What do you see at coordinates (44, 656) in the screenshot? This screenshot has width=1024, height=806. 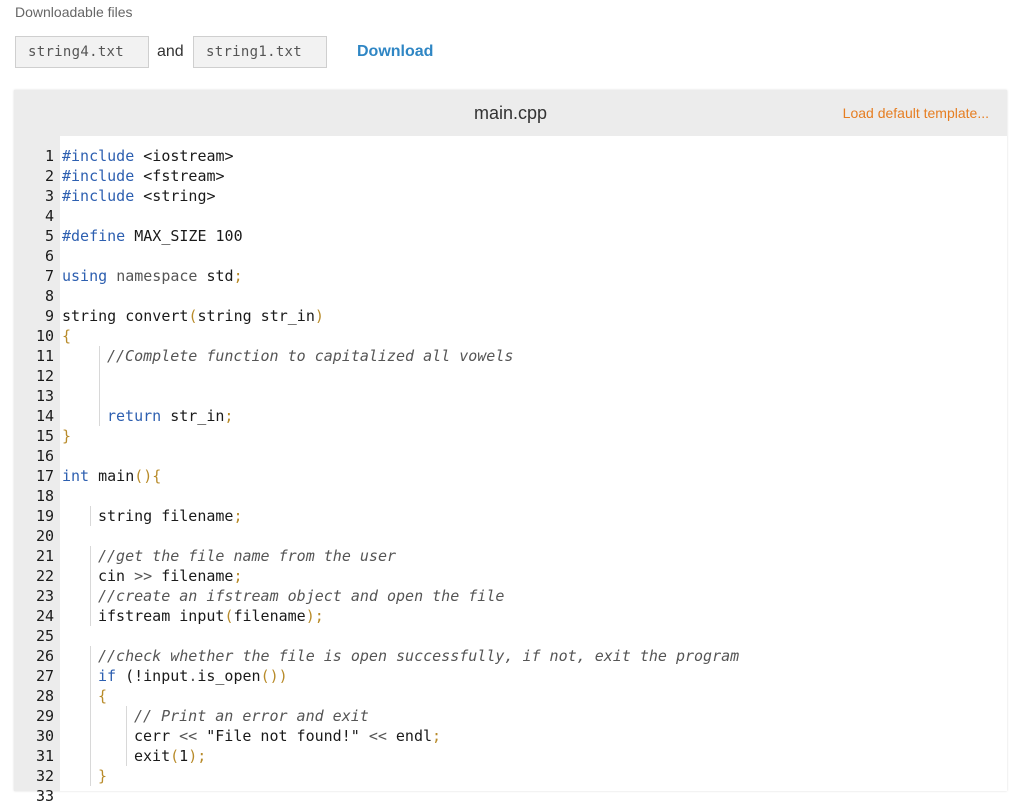 I see `line-number: 26` at bounding box center [44, 656].